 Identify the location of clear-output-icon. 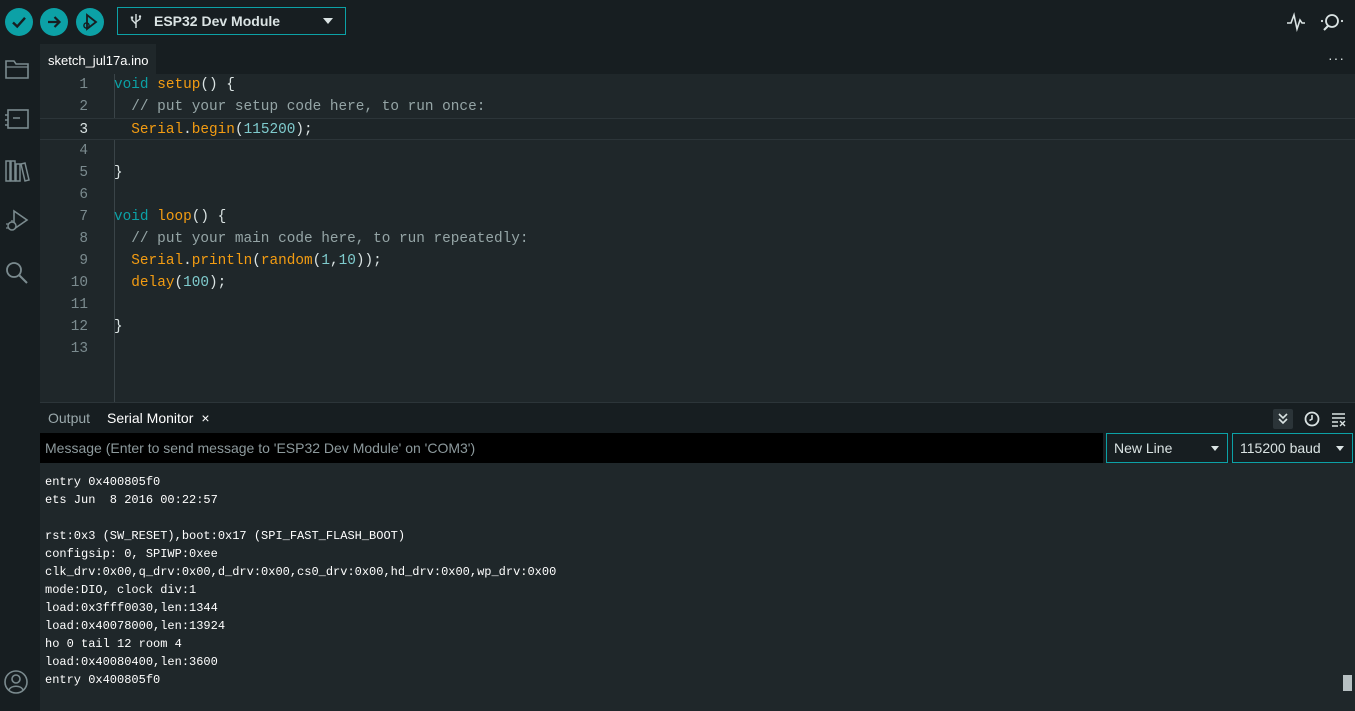
(1339, 420).